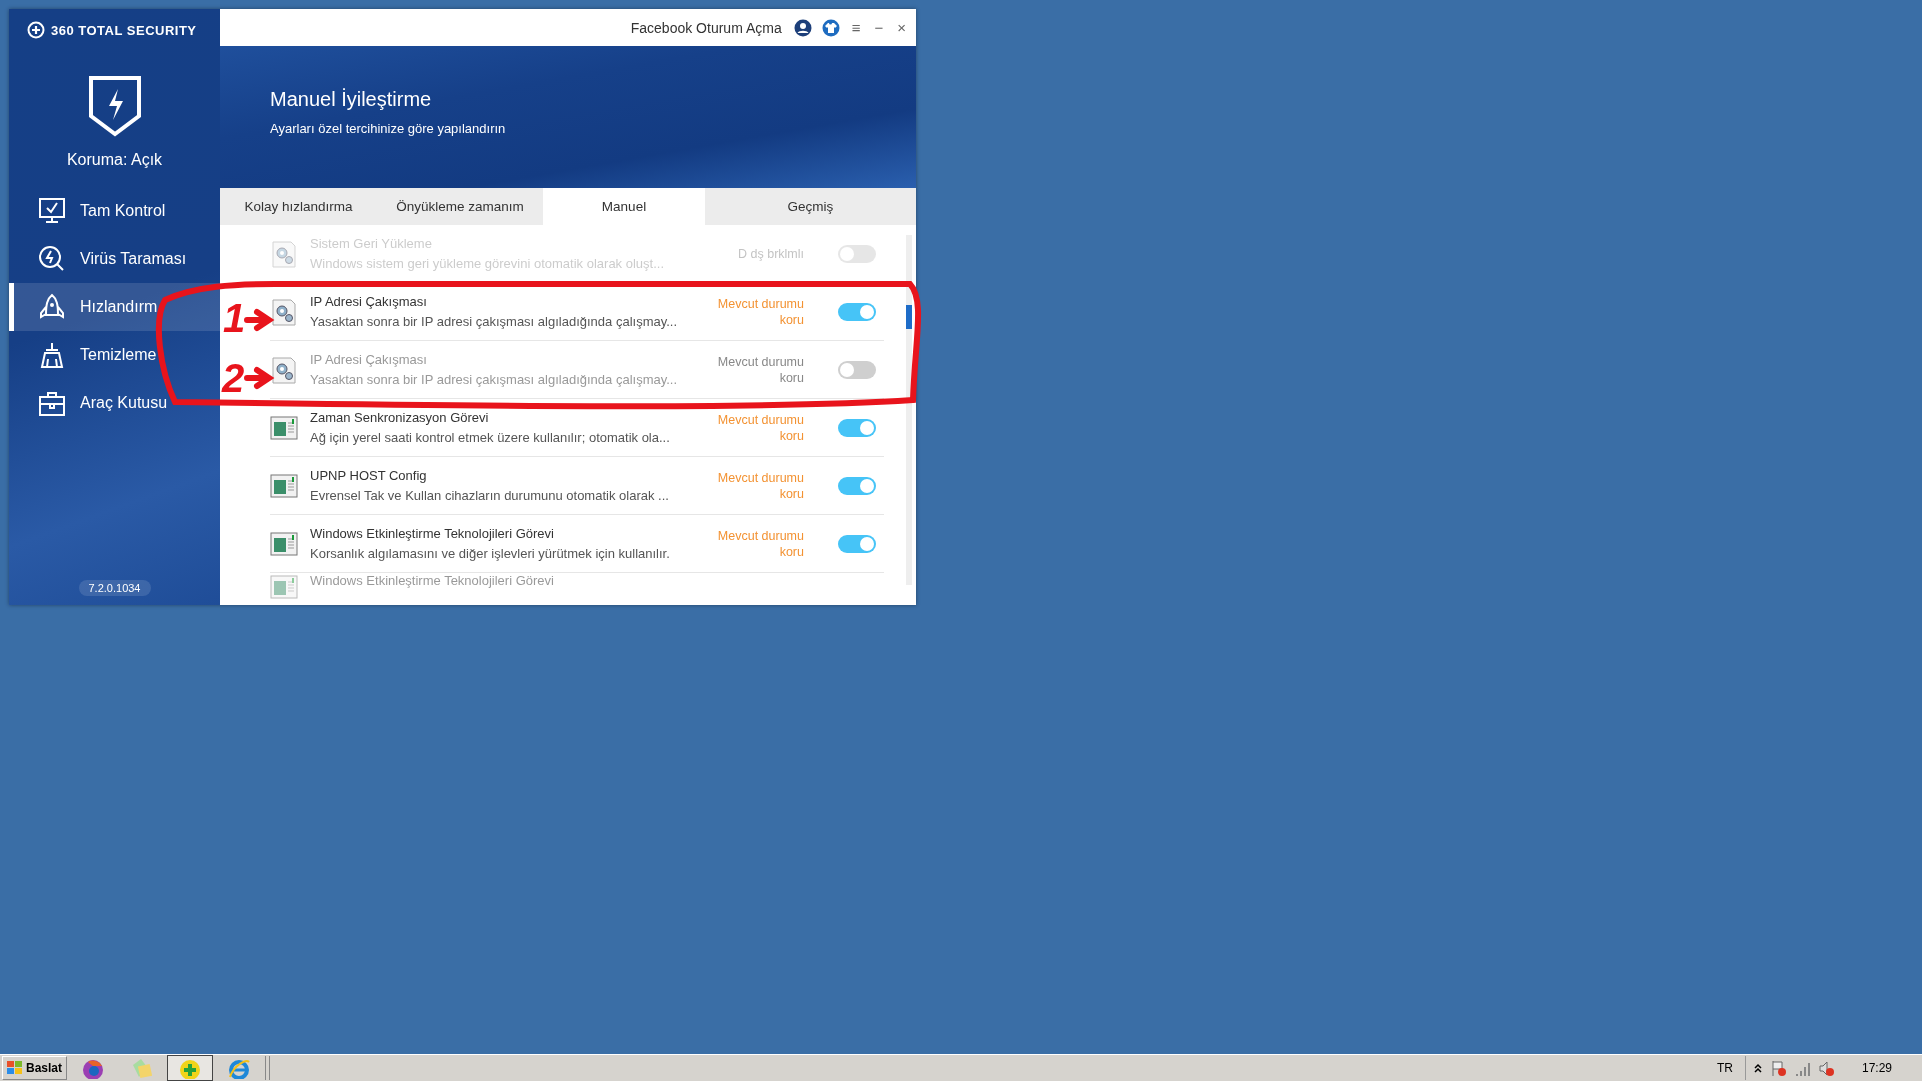 The height and width of the screenshot is (1081, 1922). What do you see at coordinates (52, 355) in the screenshot?
I see `broom-icon` at bounding box center [52, 355].